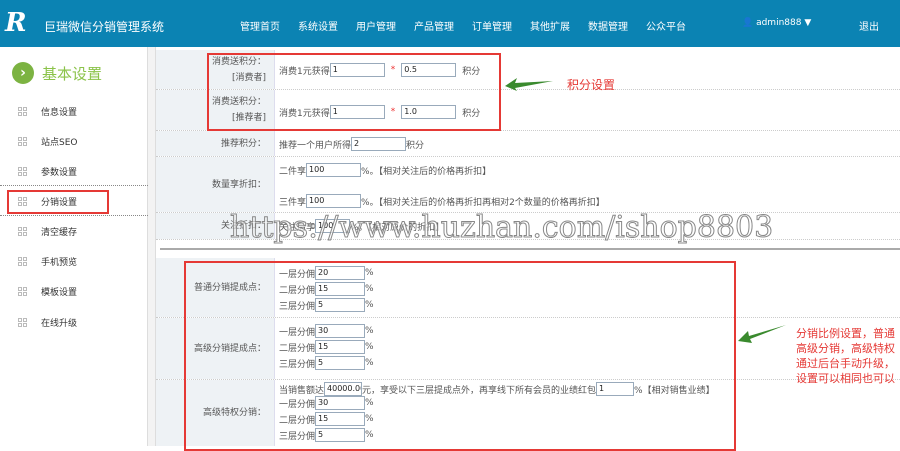 The image size is (900, 451). I want to click on sidebar-item-label: 手机预览, so click(59, 263).